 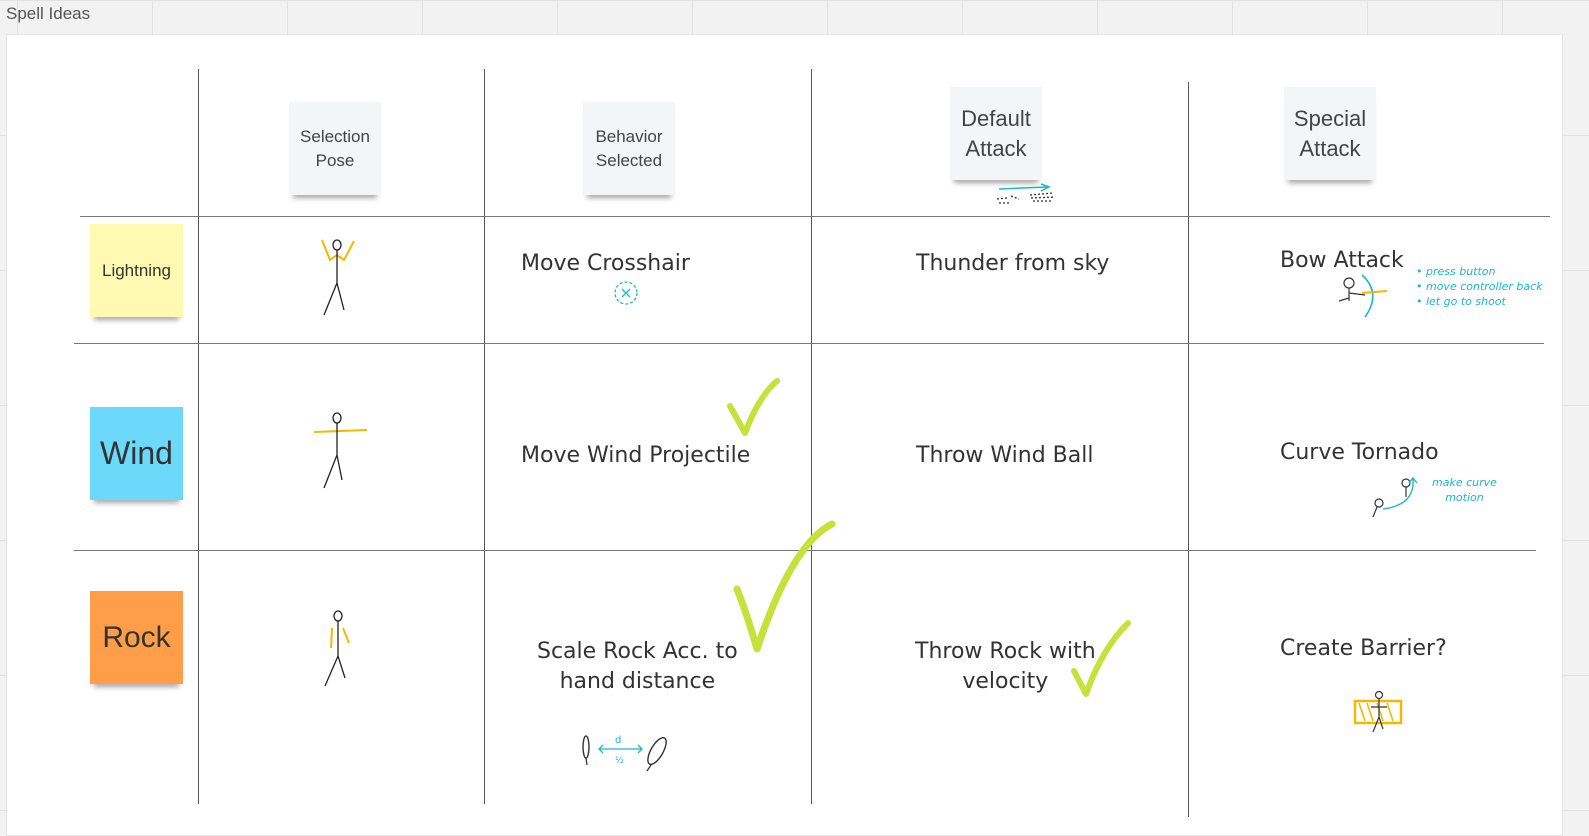 I want to click on behavior-wind: Move Wind Projectile, so click(x=635, y=456).